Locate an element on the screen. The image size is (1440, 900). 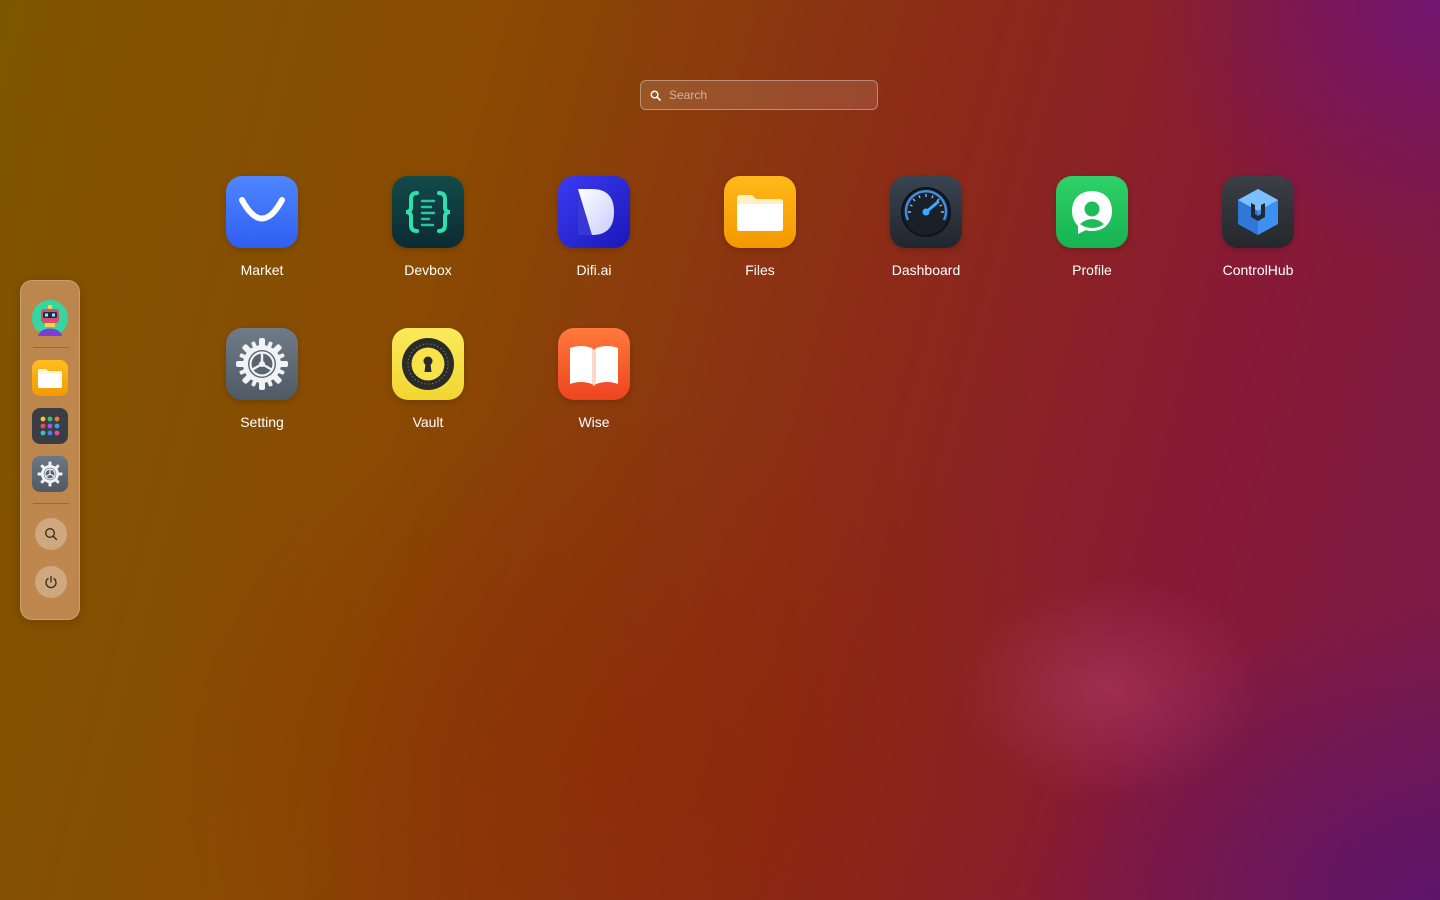
dock-settings is located at coordinates (50, 474).